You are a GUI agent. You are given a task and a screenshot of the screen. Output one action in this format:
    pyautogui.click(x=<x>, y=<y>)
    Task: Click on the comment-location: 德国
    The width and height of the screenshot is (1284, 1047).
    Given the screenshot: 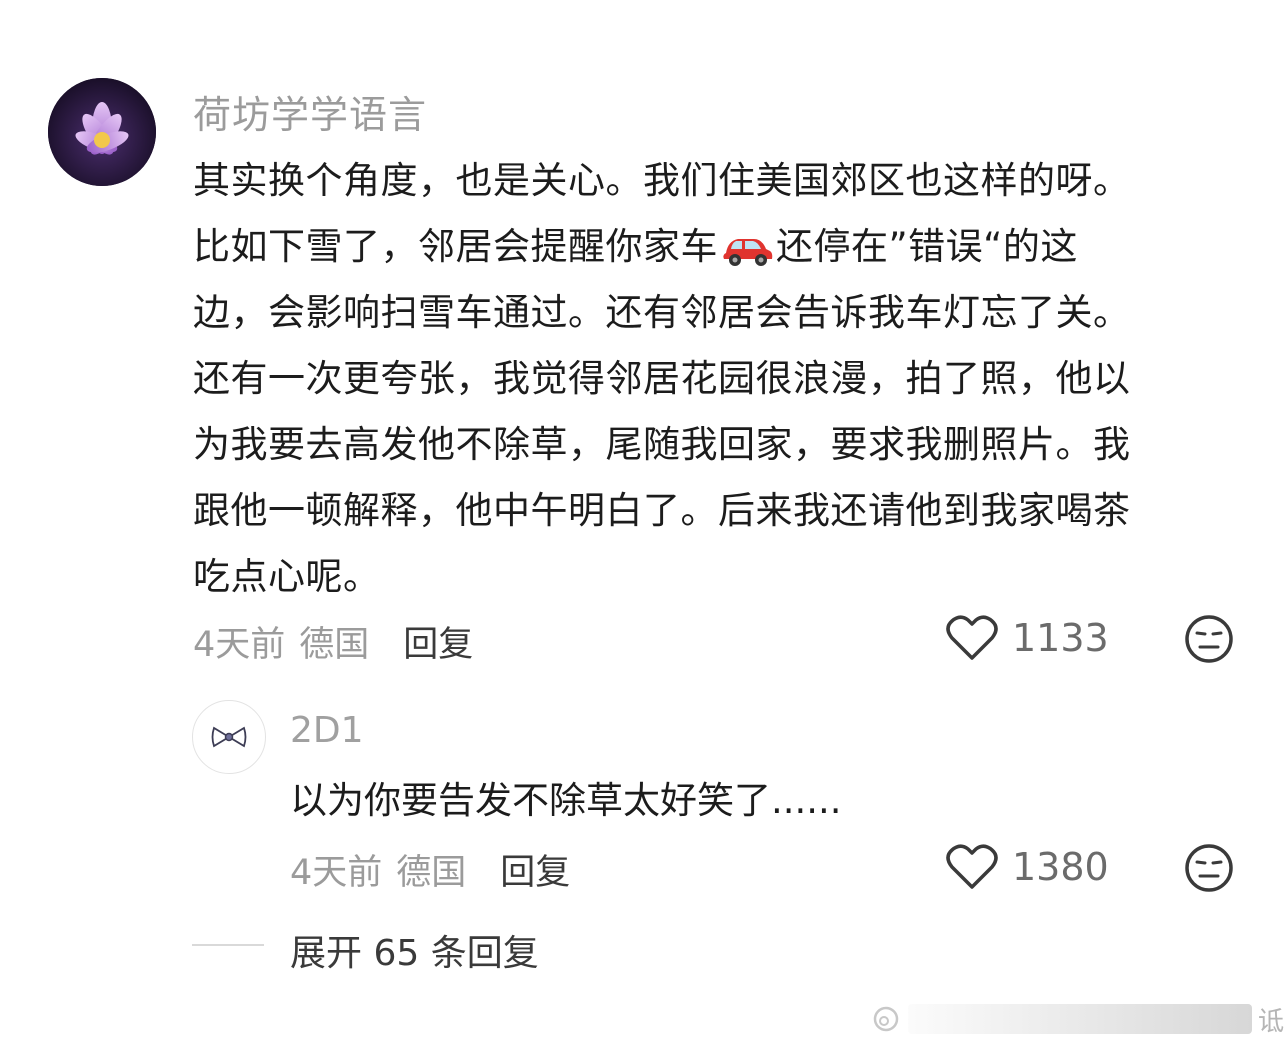 What is the action you would take?
    pyautogui.click(x=334, y=645)
    